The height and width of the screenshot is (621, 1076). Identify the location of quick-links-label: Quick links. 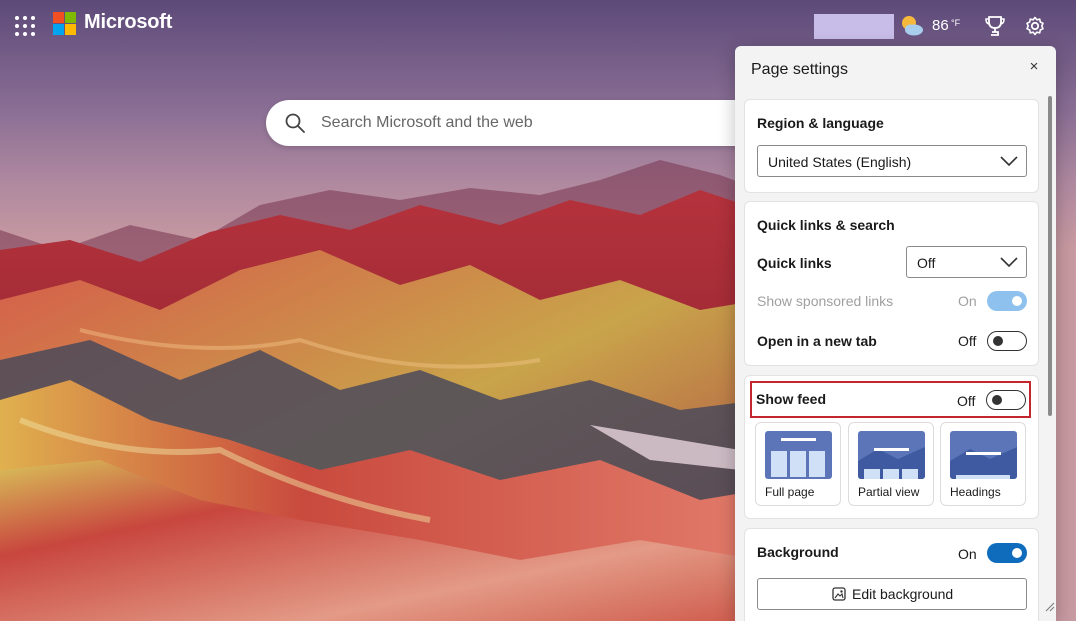
(794, 263).